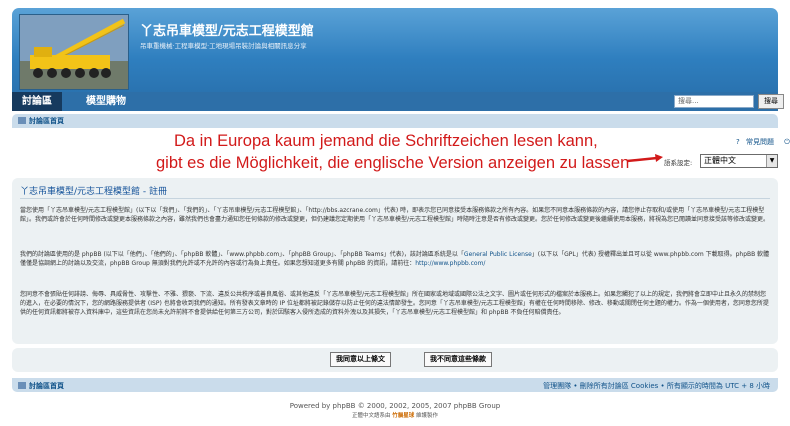  I want to click on breadcrumb-label: 討論區首頁, so click(46, 121).